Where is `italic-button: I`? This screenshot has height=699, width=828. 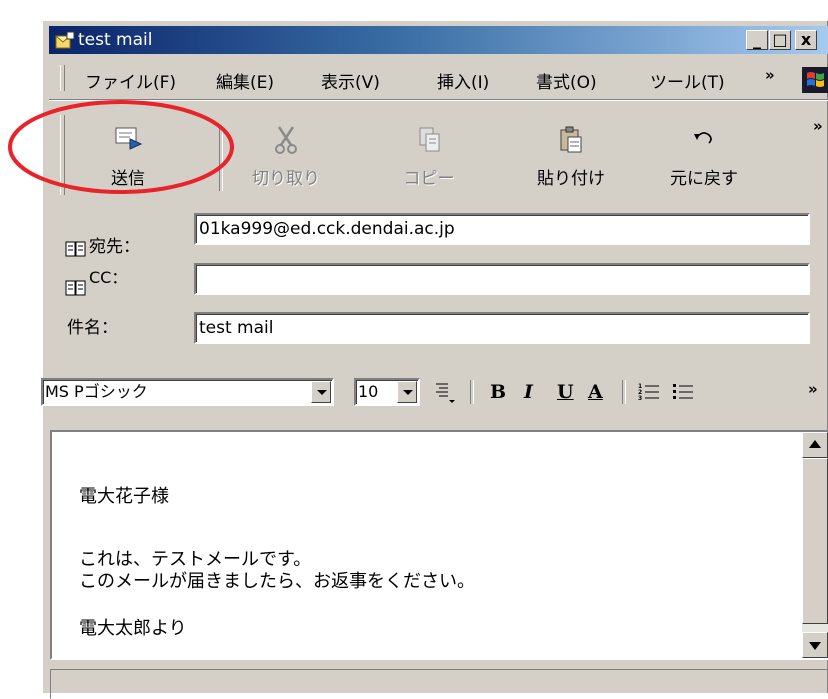 italic-button: I is located at coordinates (528, 392).